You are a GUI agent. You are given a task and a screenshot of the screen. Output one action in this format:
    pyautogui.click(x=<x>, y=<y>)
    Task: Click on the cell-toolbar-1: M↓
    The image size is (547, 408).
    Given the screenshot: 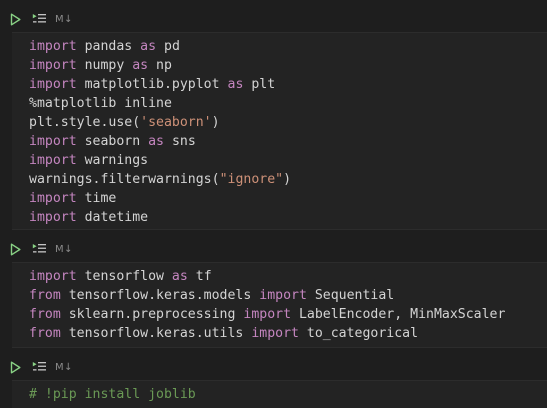 What is the action you would take?
    pyautogui.click(x=273, y=19)
    